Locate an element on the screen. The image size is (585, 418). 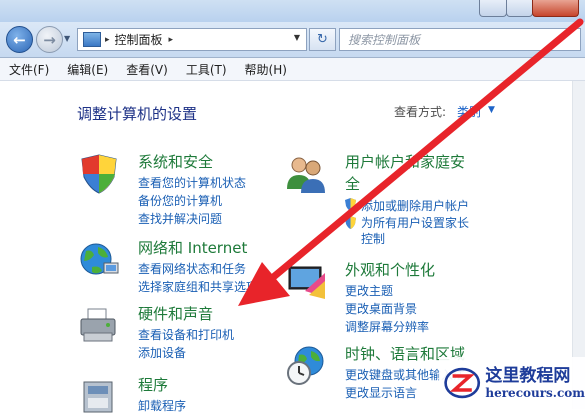
link-homegroup-sharing: 选择家庭组和共享选项 is located at coordinates (198, 286).